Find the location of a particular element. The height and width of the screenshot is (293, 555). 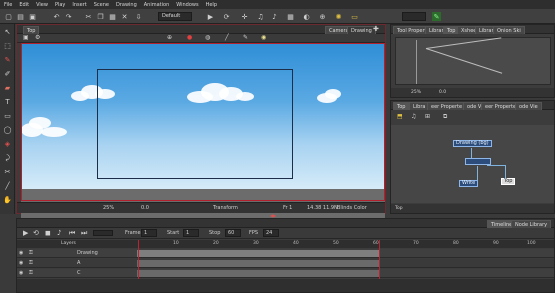

music-icon: ♪ is located at coordinates (274, 16).